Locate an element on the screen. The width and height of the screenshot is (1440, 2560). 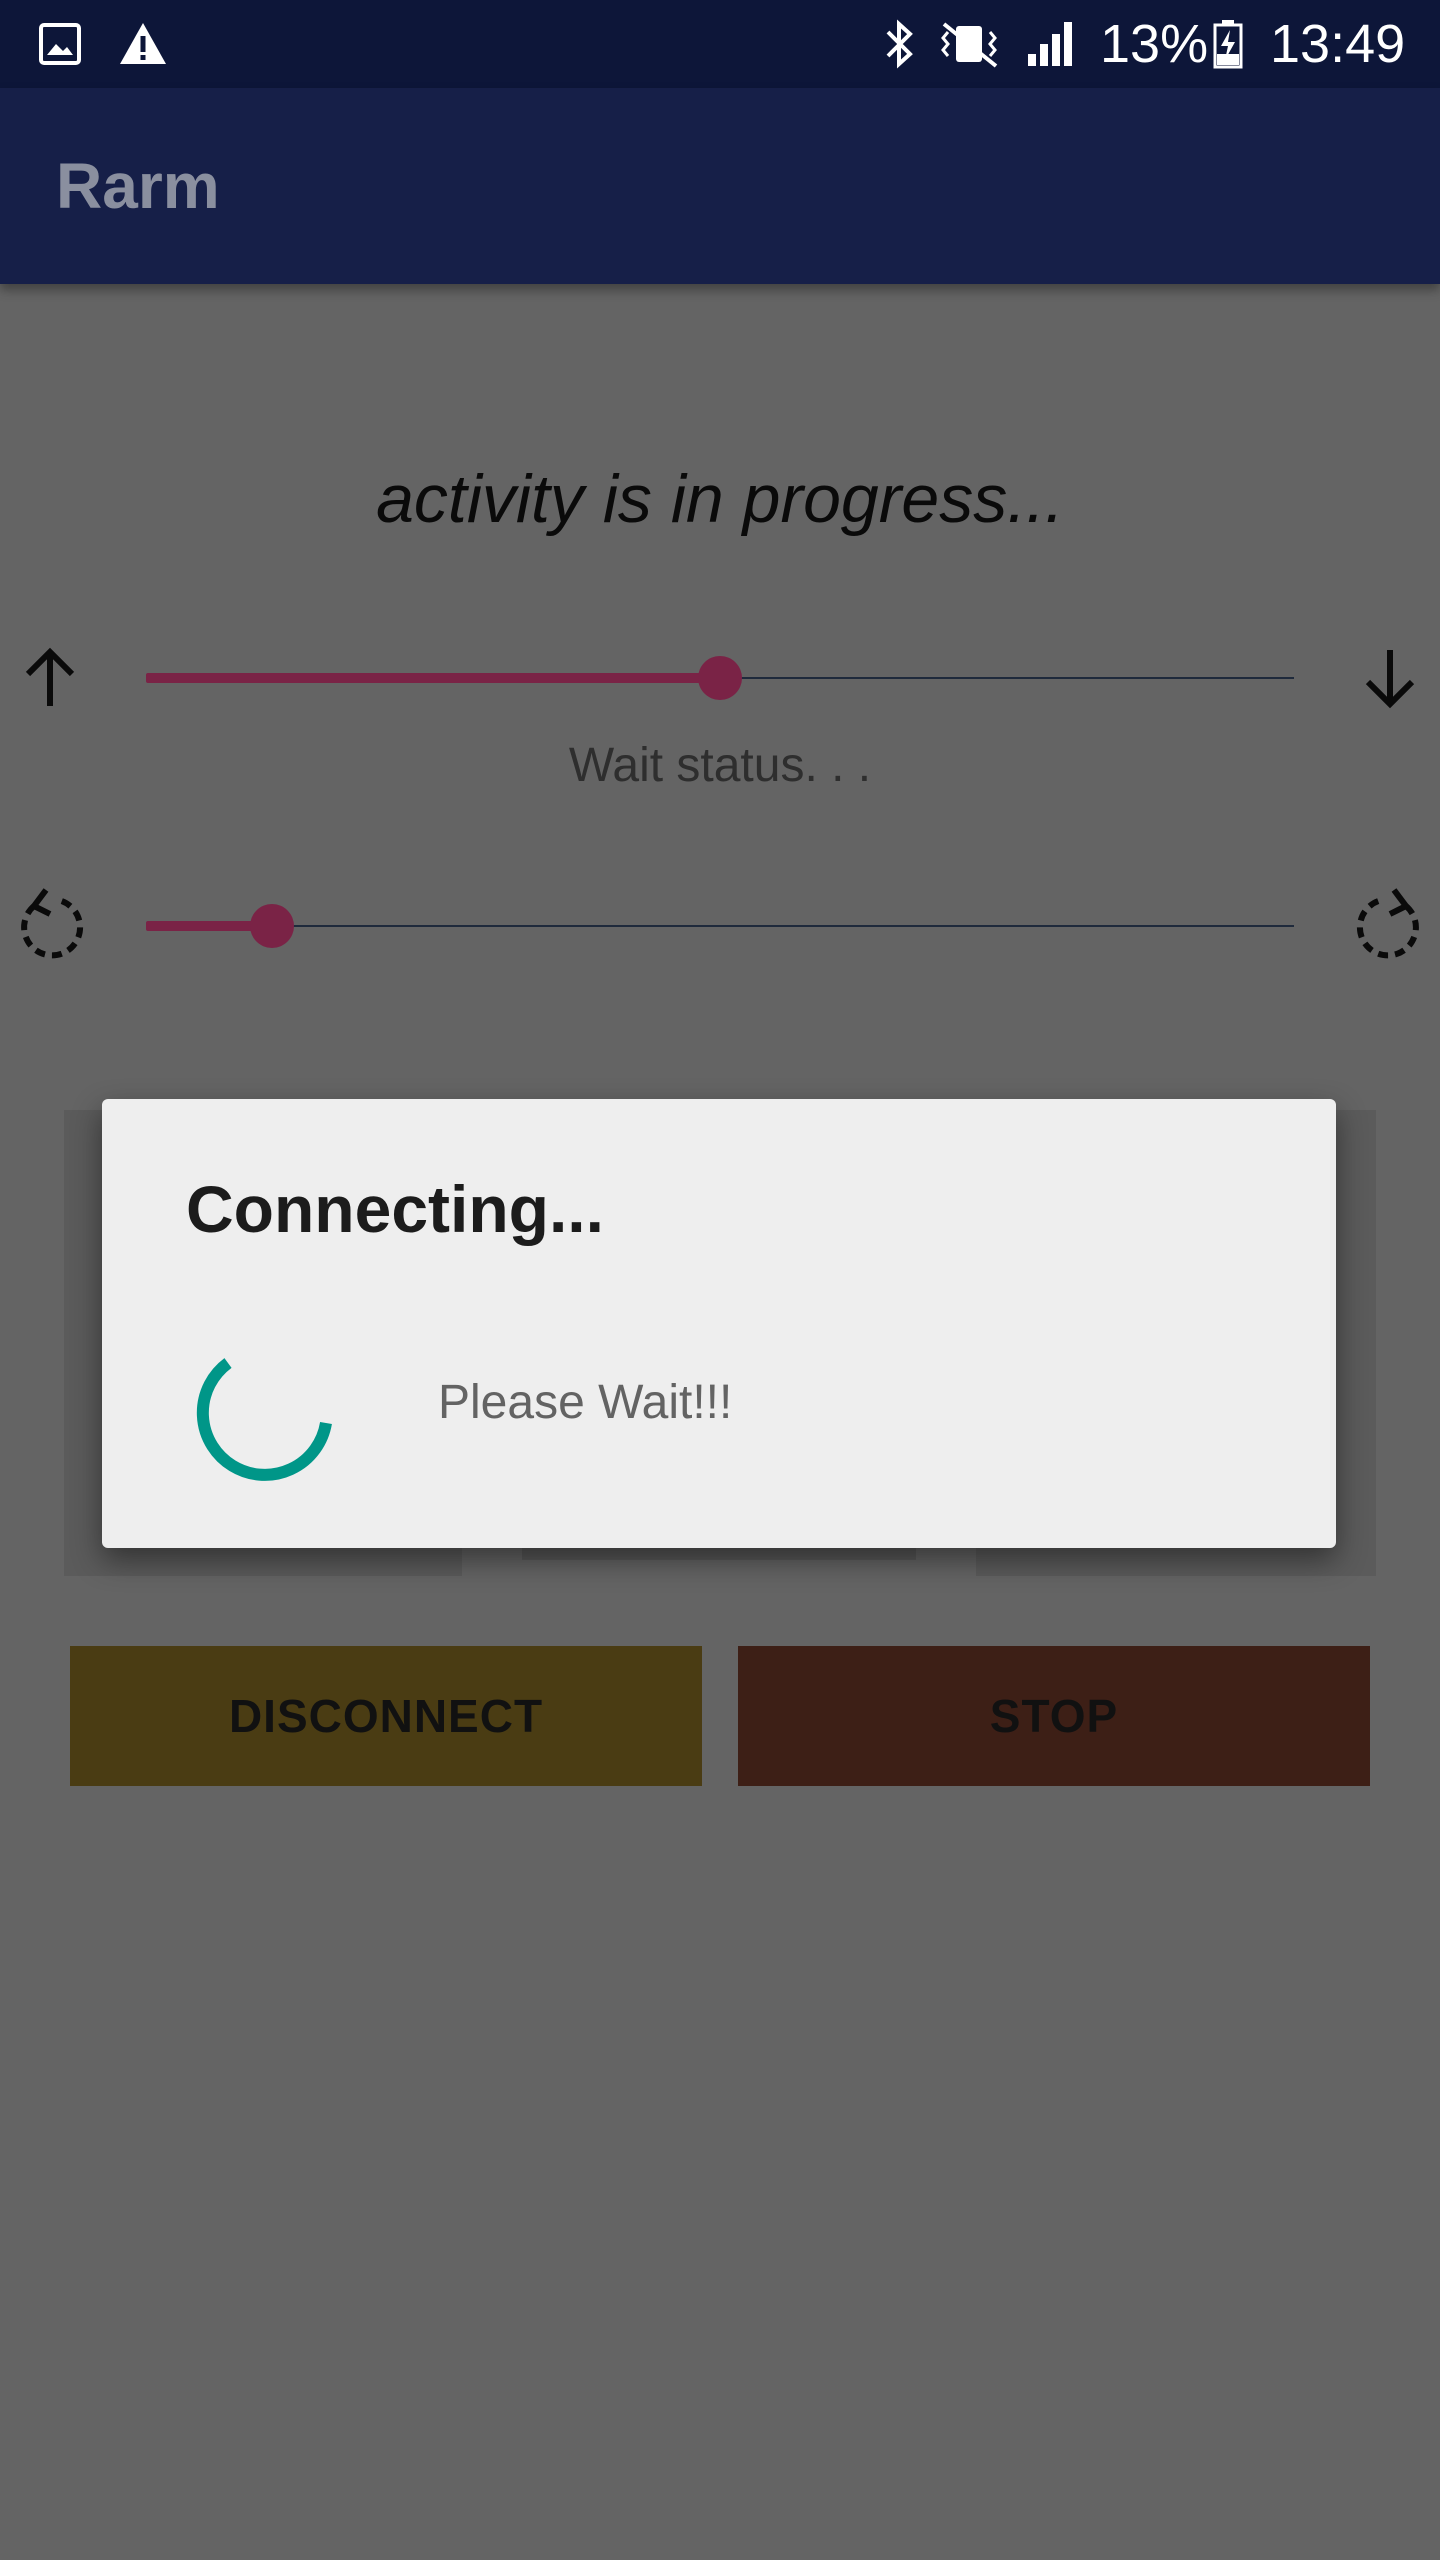
app-title: Rarm is located at coordinates (138, 186).